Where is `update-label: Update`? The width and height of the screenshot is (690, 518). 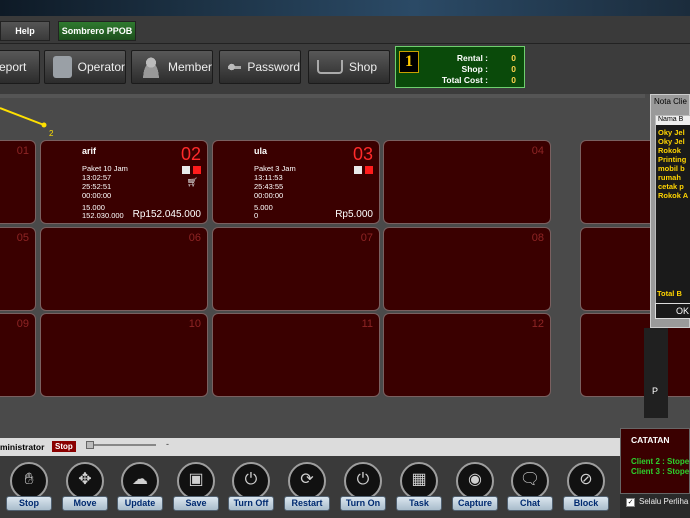 update-label: Update is located at coordinates (140, 503).